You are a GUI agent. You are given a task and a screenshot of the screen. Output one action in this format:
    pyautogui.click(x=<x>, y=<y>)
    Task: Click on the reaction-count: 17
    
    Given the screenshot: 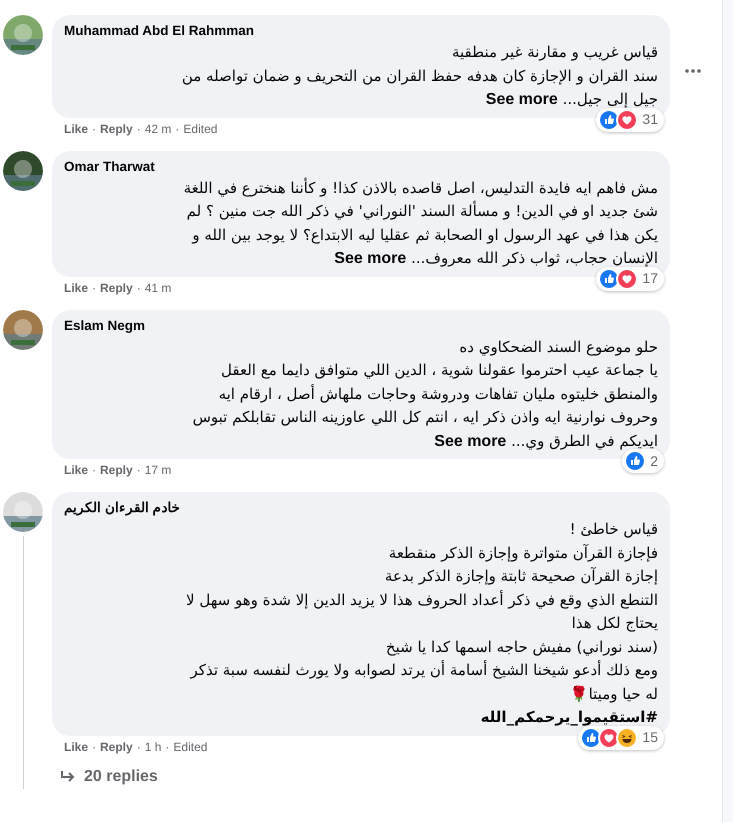 What is the action you would take?
    pyautogui.click(x=650, y=278)
    